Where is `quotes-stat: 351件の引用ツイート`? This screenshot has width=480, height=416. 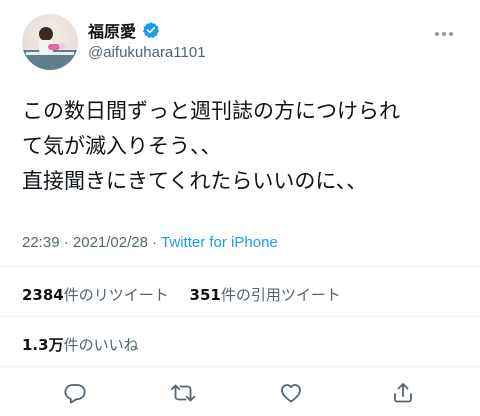
quotes-stat: 351件の引用ツイート is located at coordinates (265, 294).